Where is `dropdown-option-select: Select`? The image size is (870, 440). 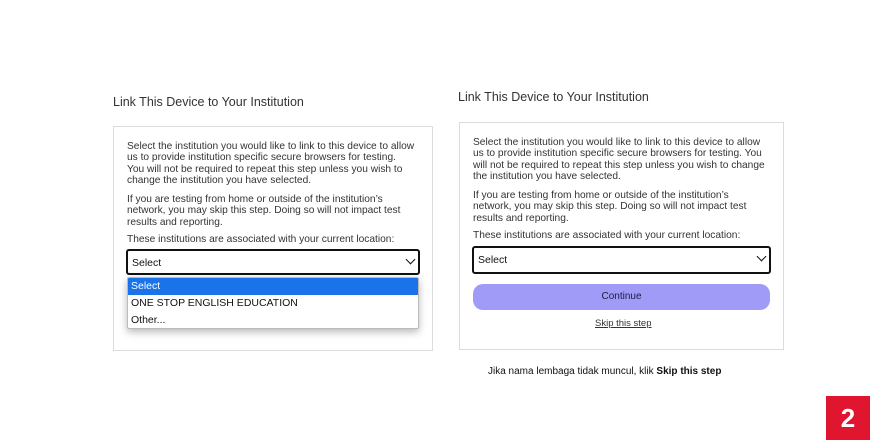
dropdown-option-select: Select is located at coordinates (273, 286).